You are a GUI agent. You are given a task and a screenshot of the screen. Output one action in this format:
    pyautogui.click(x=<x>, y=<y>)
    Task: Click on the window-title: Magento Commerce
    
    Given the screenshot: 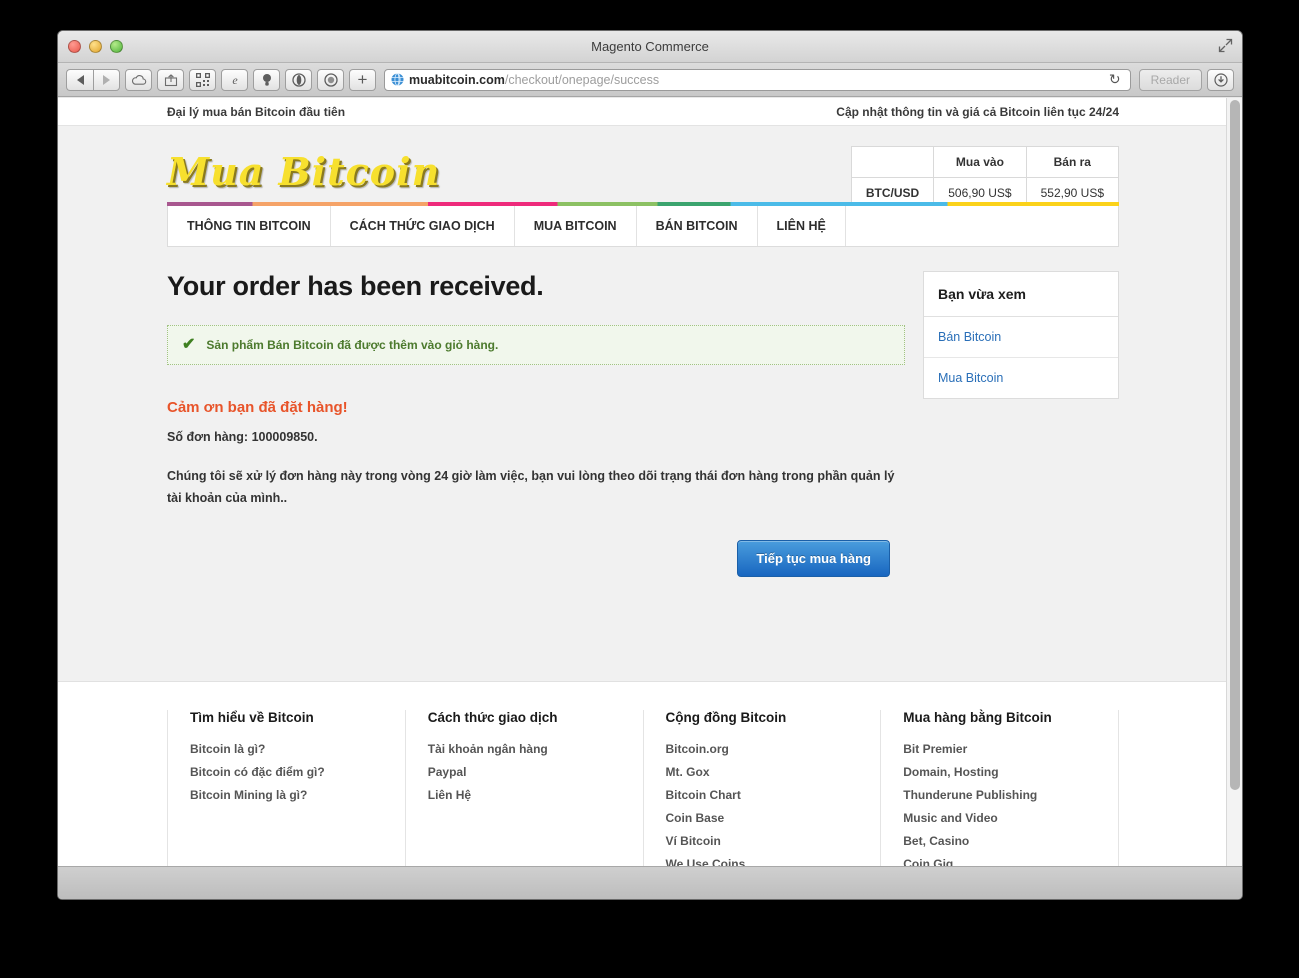 What is the action you would take?
    pyautogui.click(x=650, y=46)
    